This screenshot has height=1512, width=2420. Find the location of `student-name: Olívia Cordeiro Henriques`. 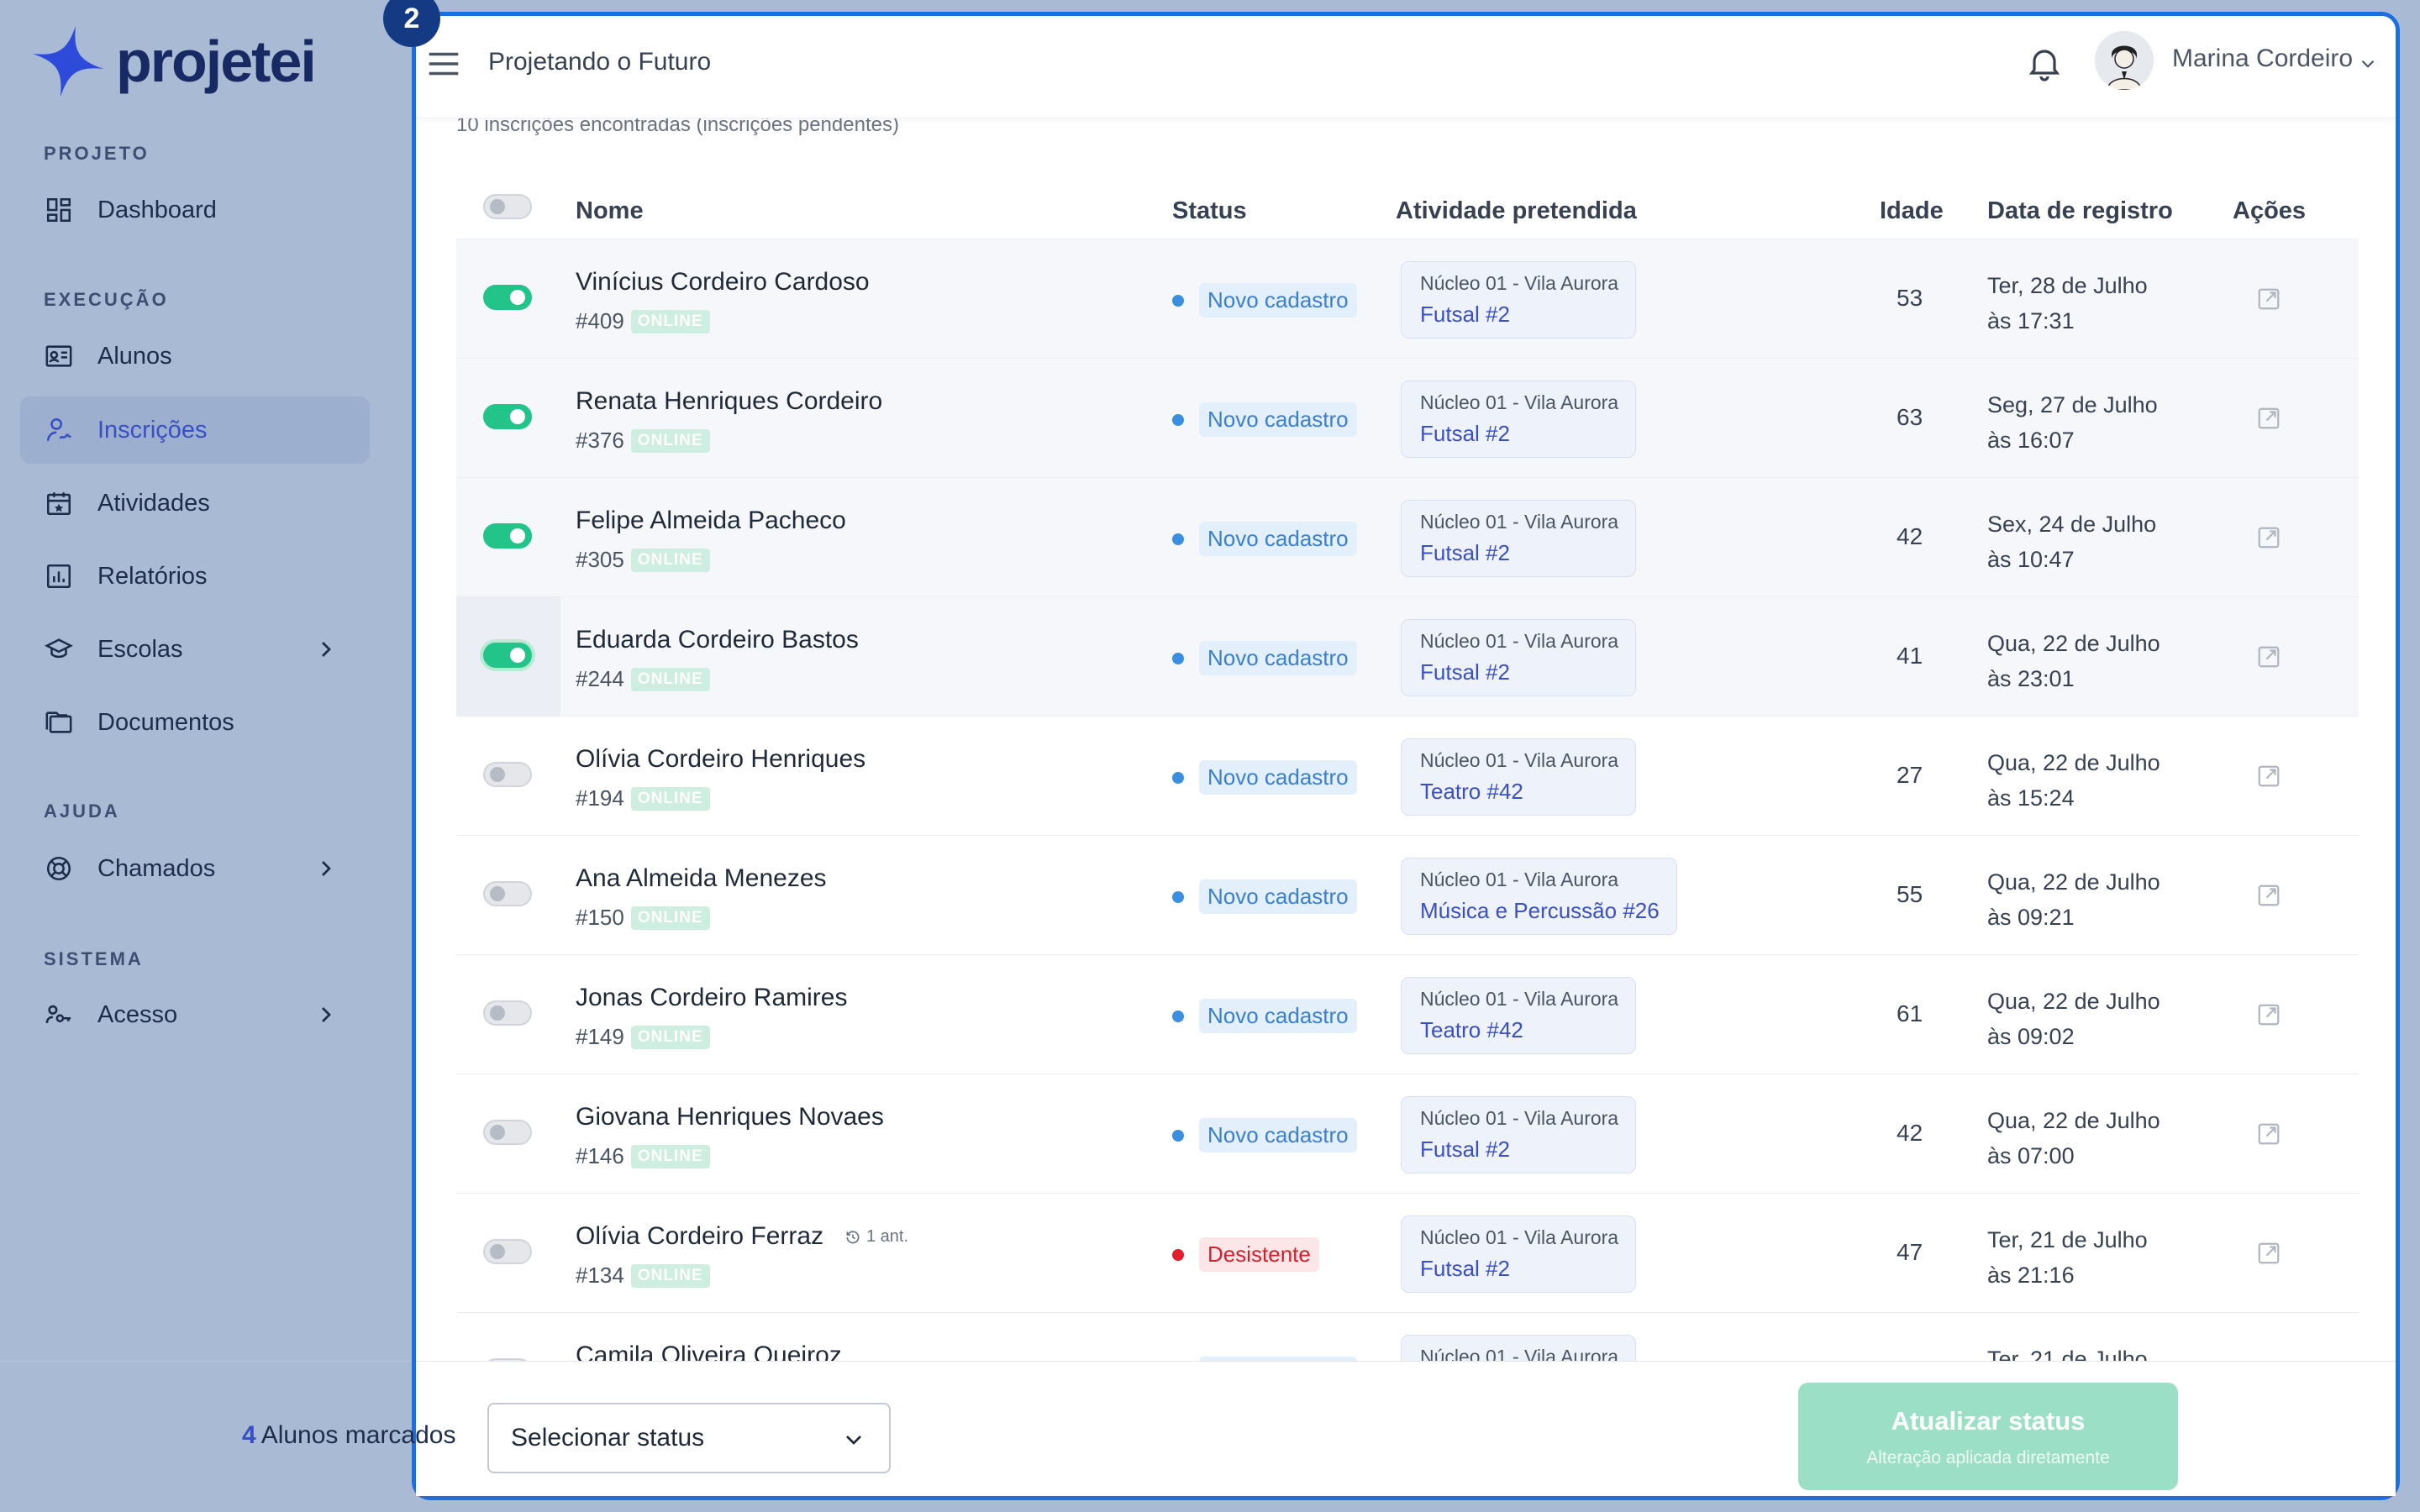

student-name: Olívia Cordeiro Henriques is located at coordinates (720, 759).